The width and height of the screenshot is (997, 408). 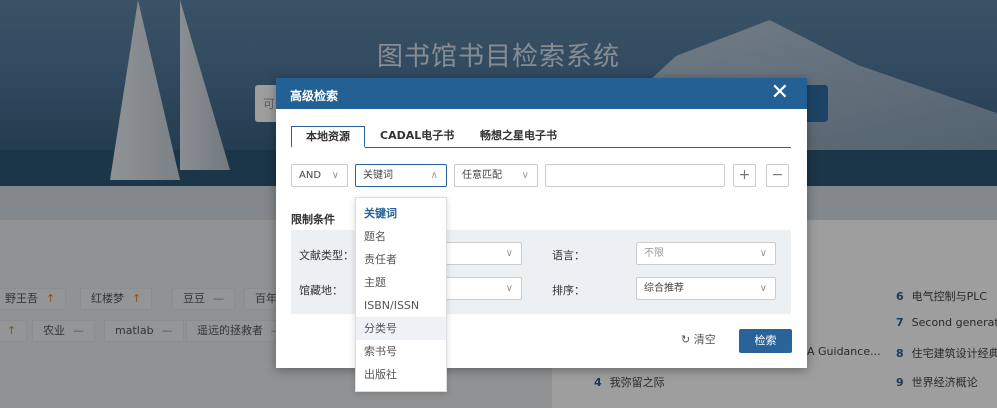 I want to click on tab-changxiang: 畅想之星电子书, so click(x=518, y=137).